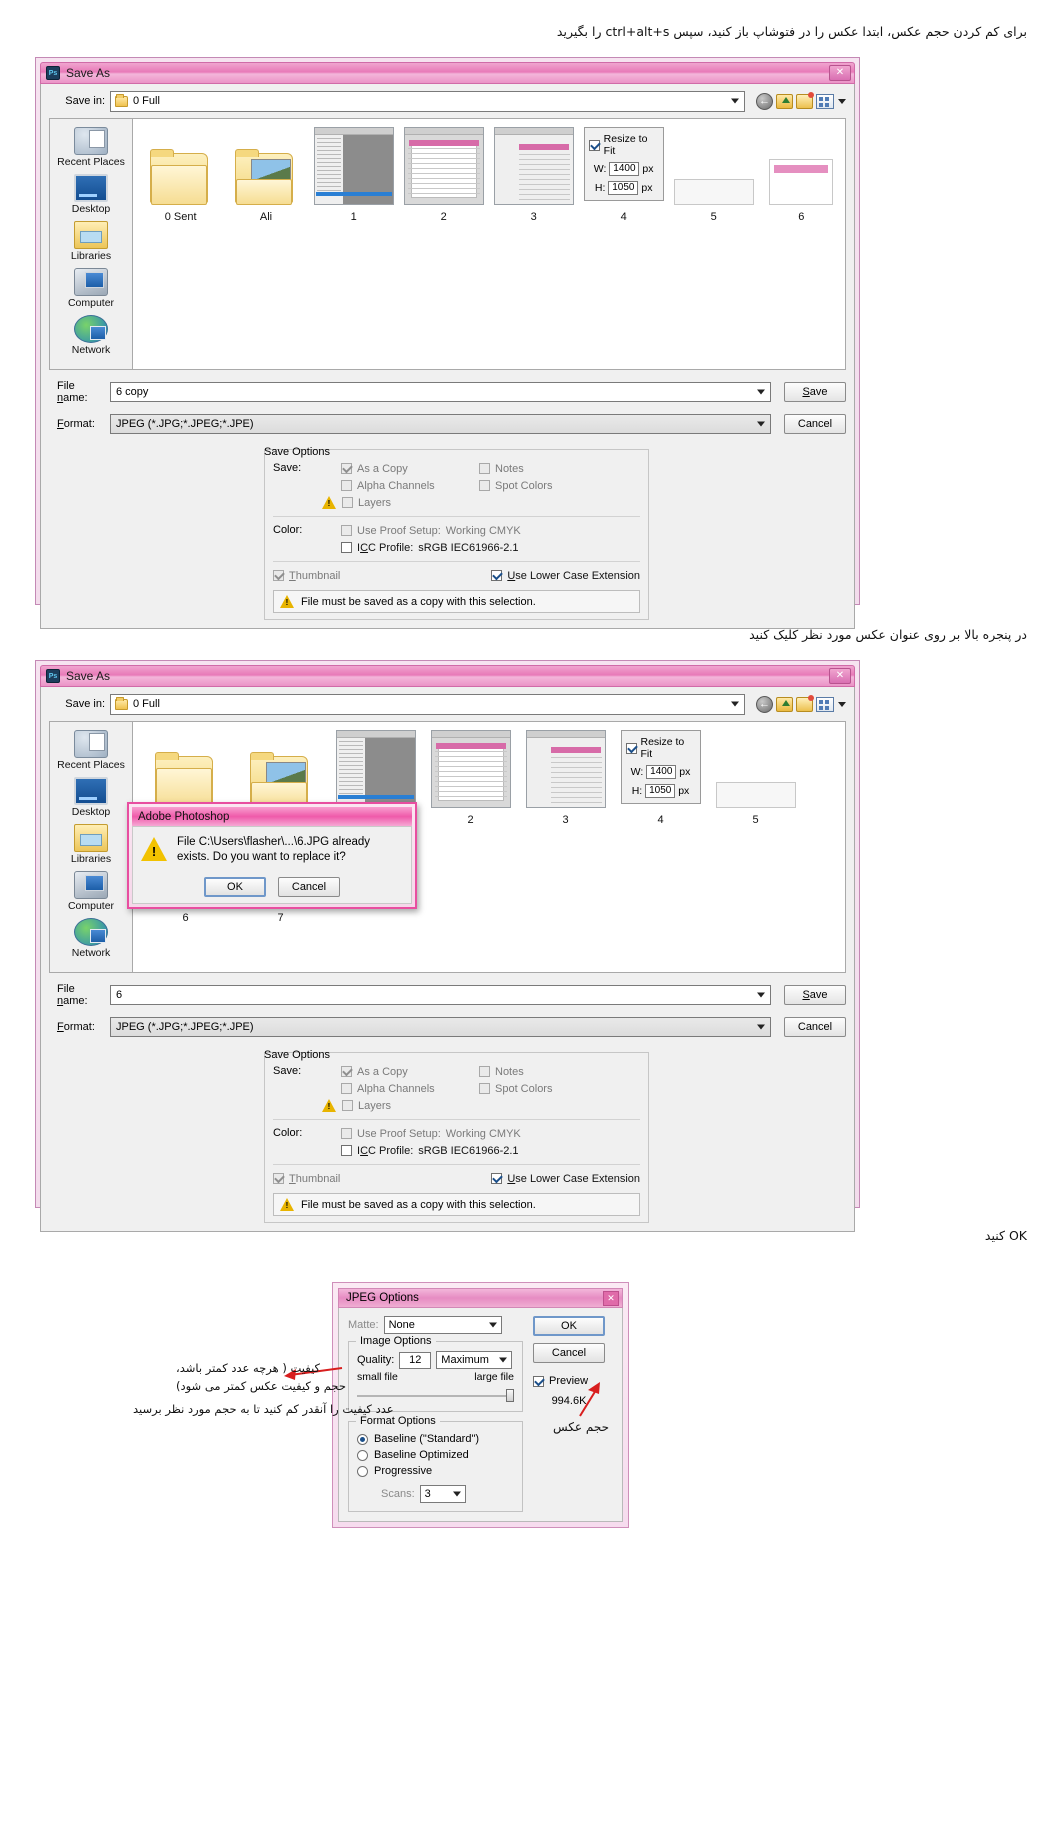 This screenshot has height=1838, width=1045. I want to click on toolbar-2: ←, so click(801, 703).